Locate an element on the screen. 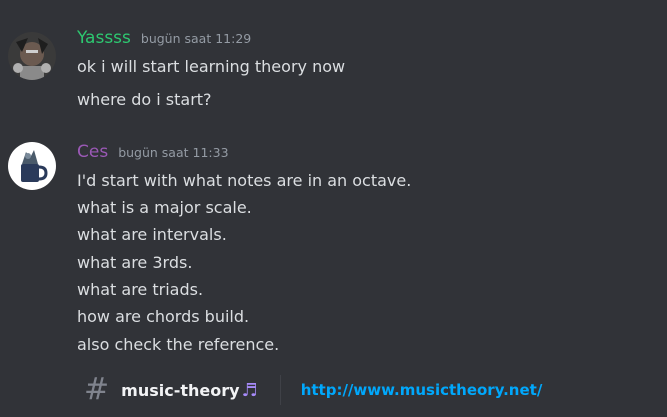 The height and width of the screenshot is (417, 667). message-text: where do i start? is located at coordinates (144, 99).